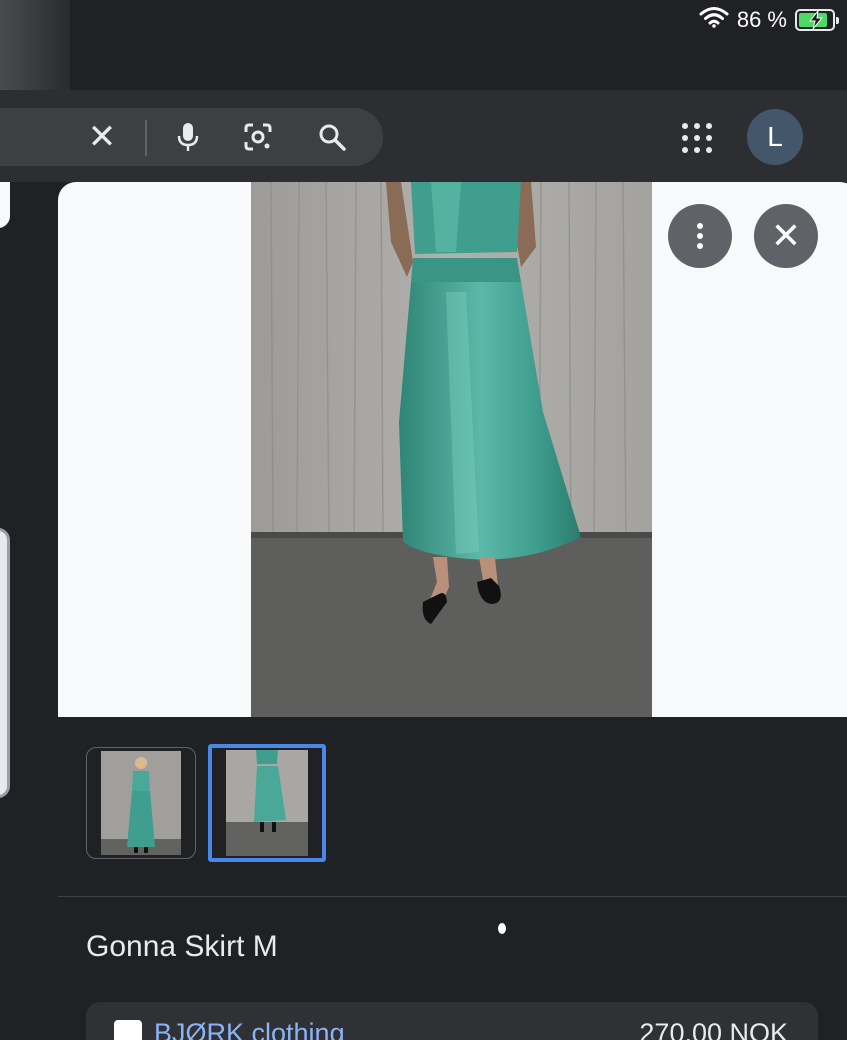 The image size is (847, 1040). I want to click on status-bar-shade, so click(35, 45).